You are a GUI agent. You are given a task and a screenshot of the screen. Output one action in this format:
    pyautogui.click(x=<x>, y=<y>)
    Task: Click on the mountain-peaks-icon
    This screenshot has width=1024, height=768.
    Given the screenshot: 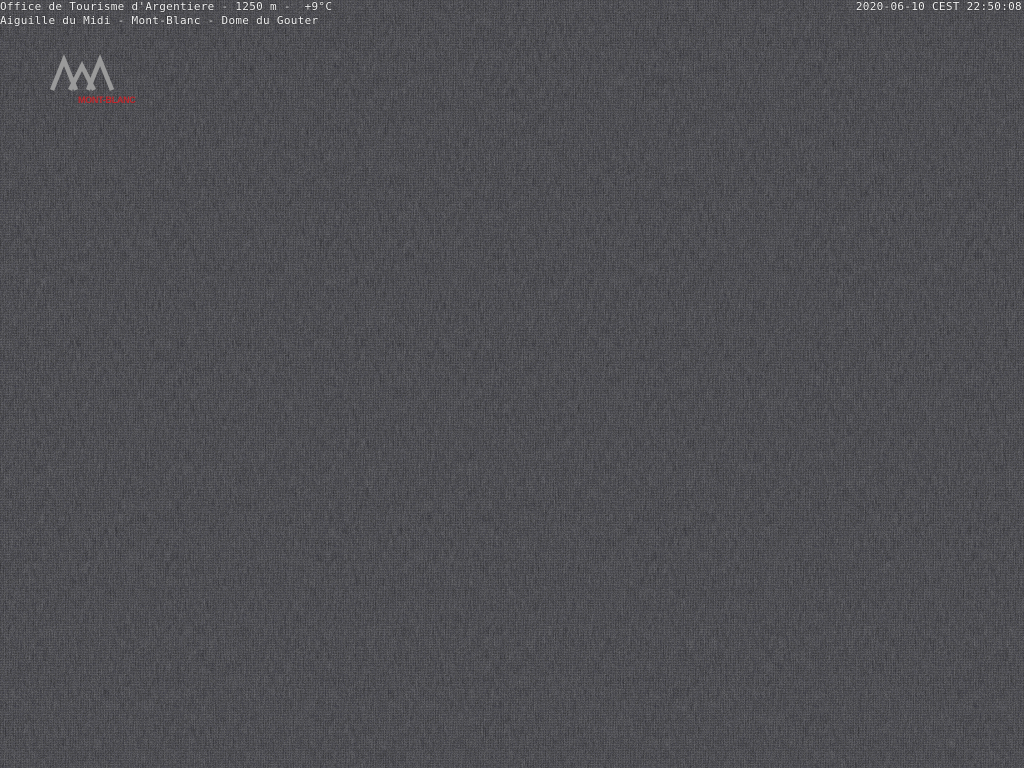 What is the action you would take?
    pyautogui.click(x=82, y=72)
    